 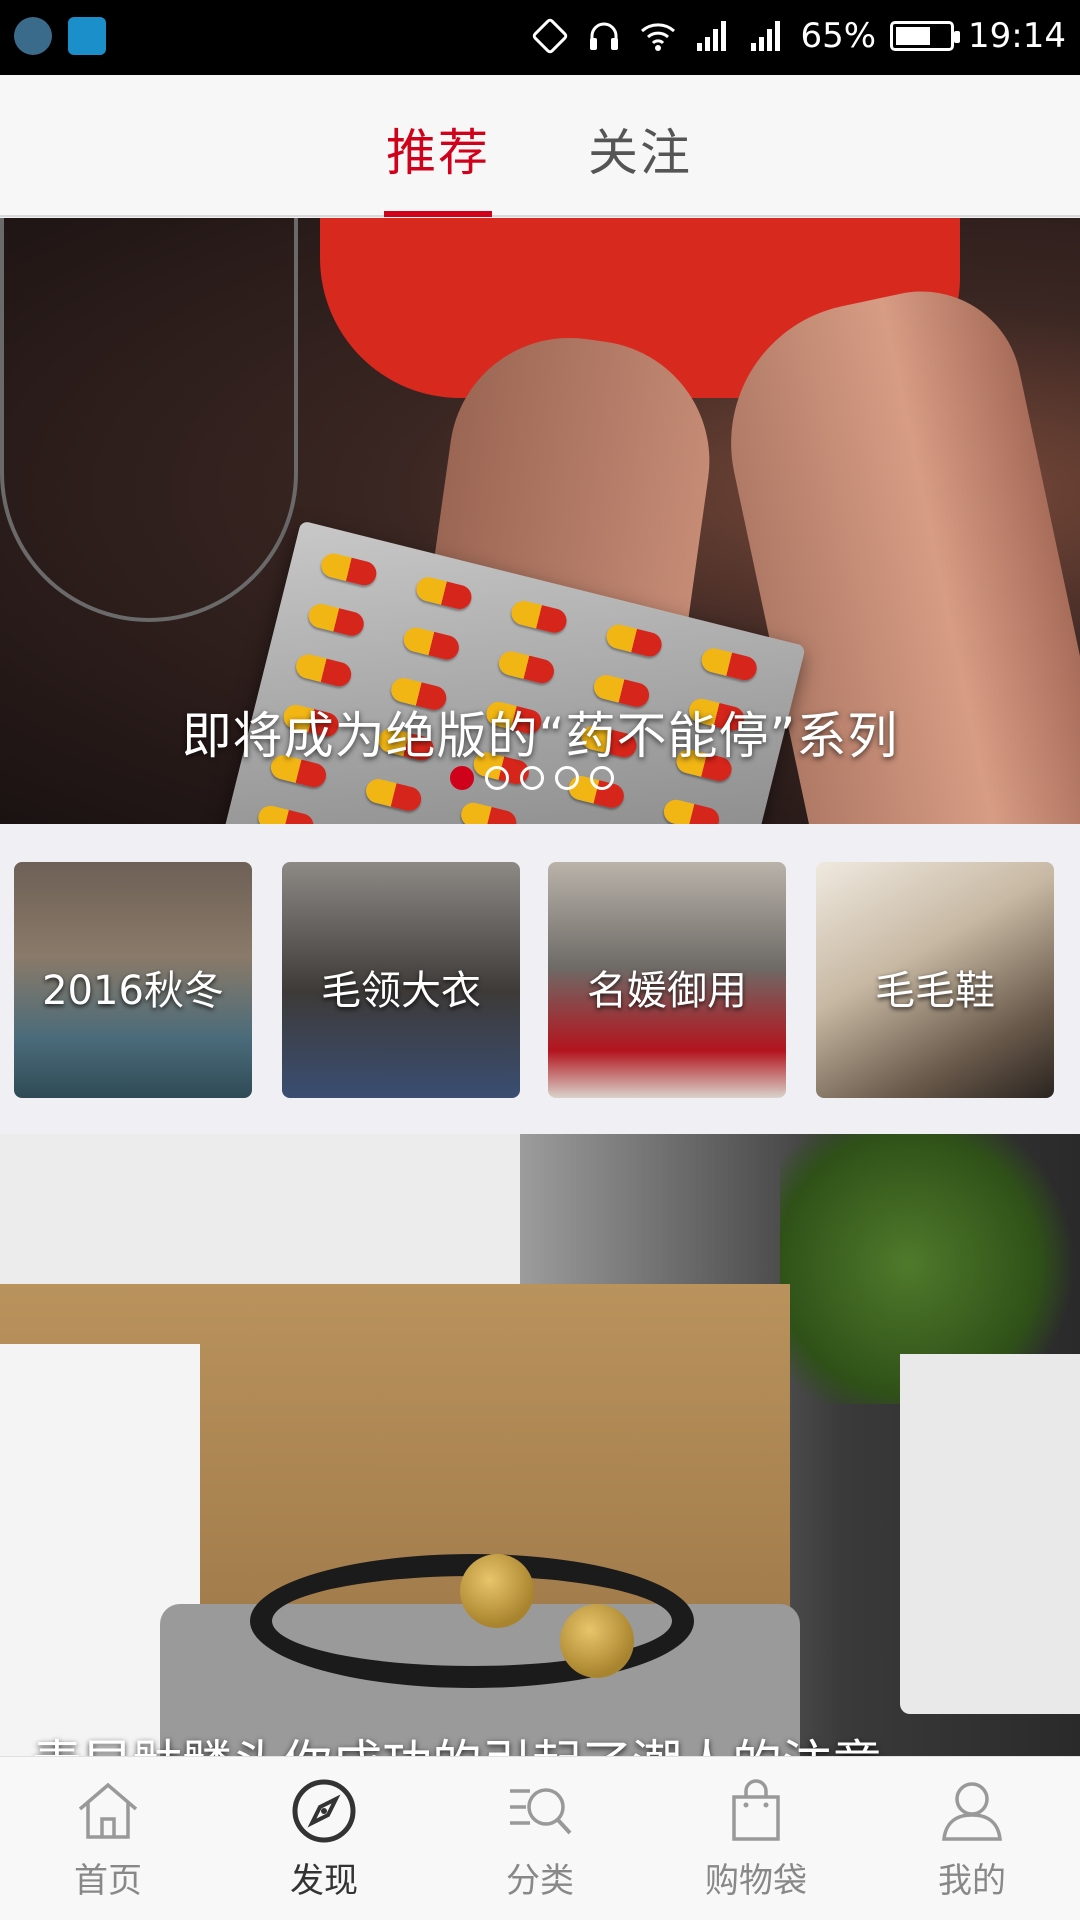 I want to click on bull-app-icon, so click(x=87, y=36).